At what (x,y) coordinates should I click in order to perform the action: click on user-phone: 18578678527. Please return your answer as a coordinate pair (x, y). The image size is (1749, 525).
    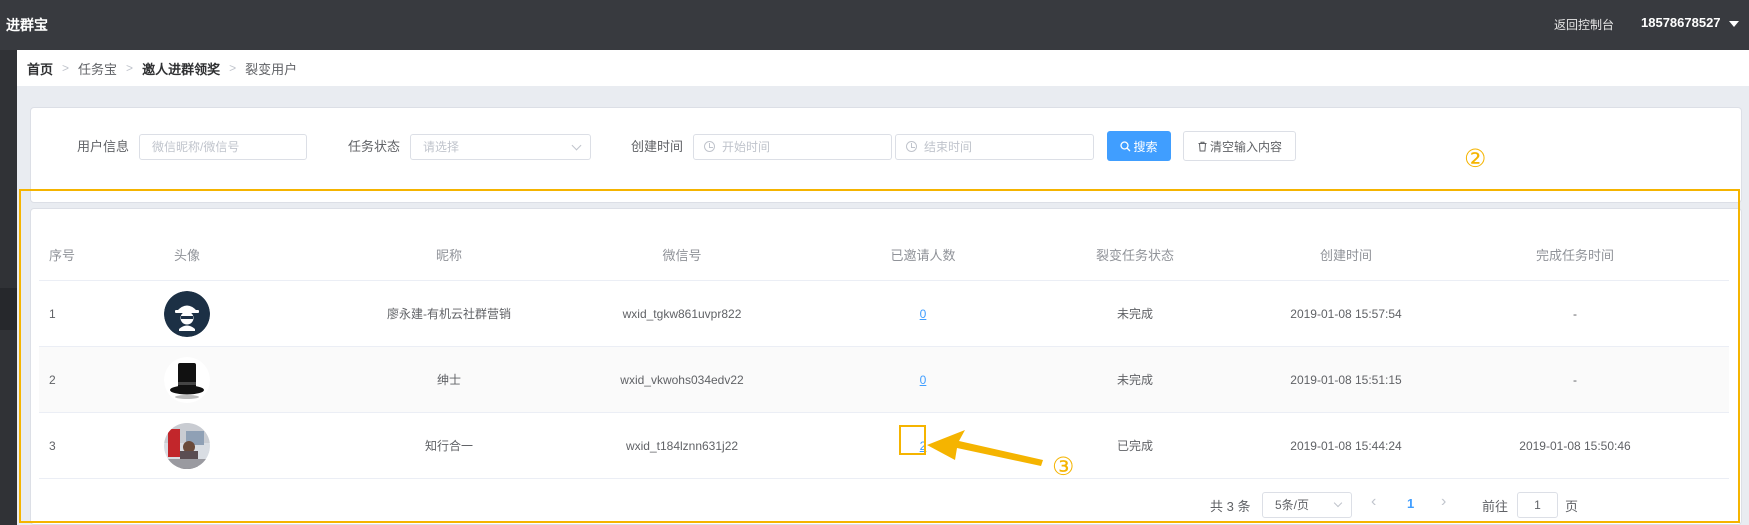
    Looking at the image, I should click on (1681, 22).